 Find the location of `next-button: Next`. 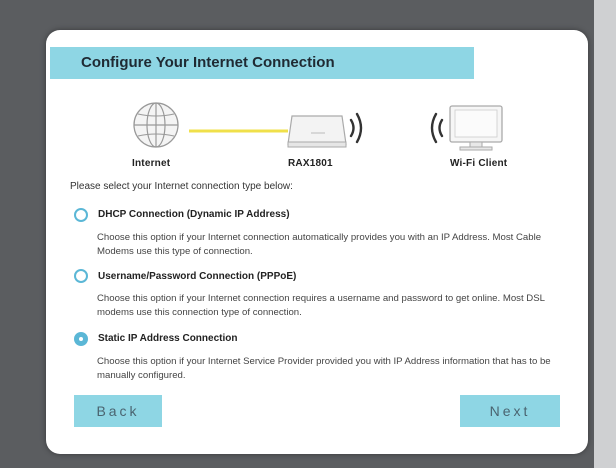

next-button: Next is located at coordinates (510, 411).